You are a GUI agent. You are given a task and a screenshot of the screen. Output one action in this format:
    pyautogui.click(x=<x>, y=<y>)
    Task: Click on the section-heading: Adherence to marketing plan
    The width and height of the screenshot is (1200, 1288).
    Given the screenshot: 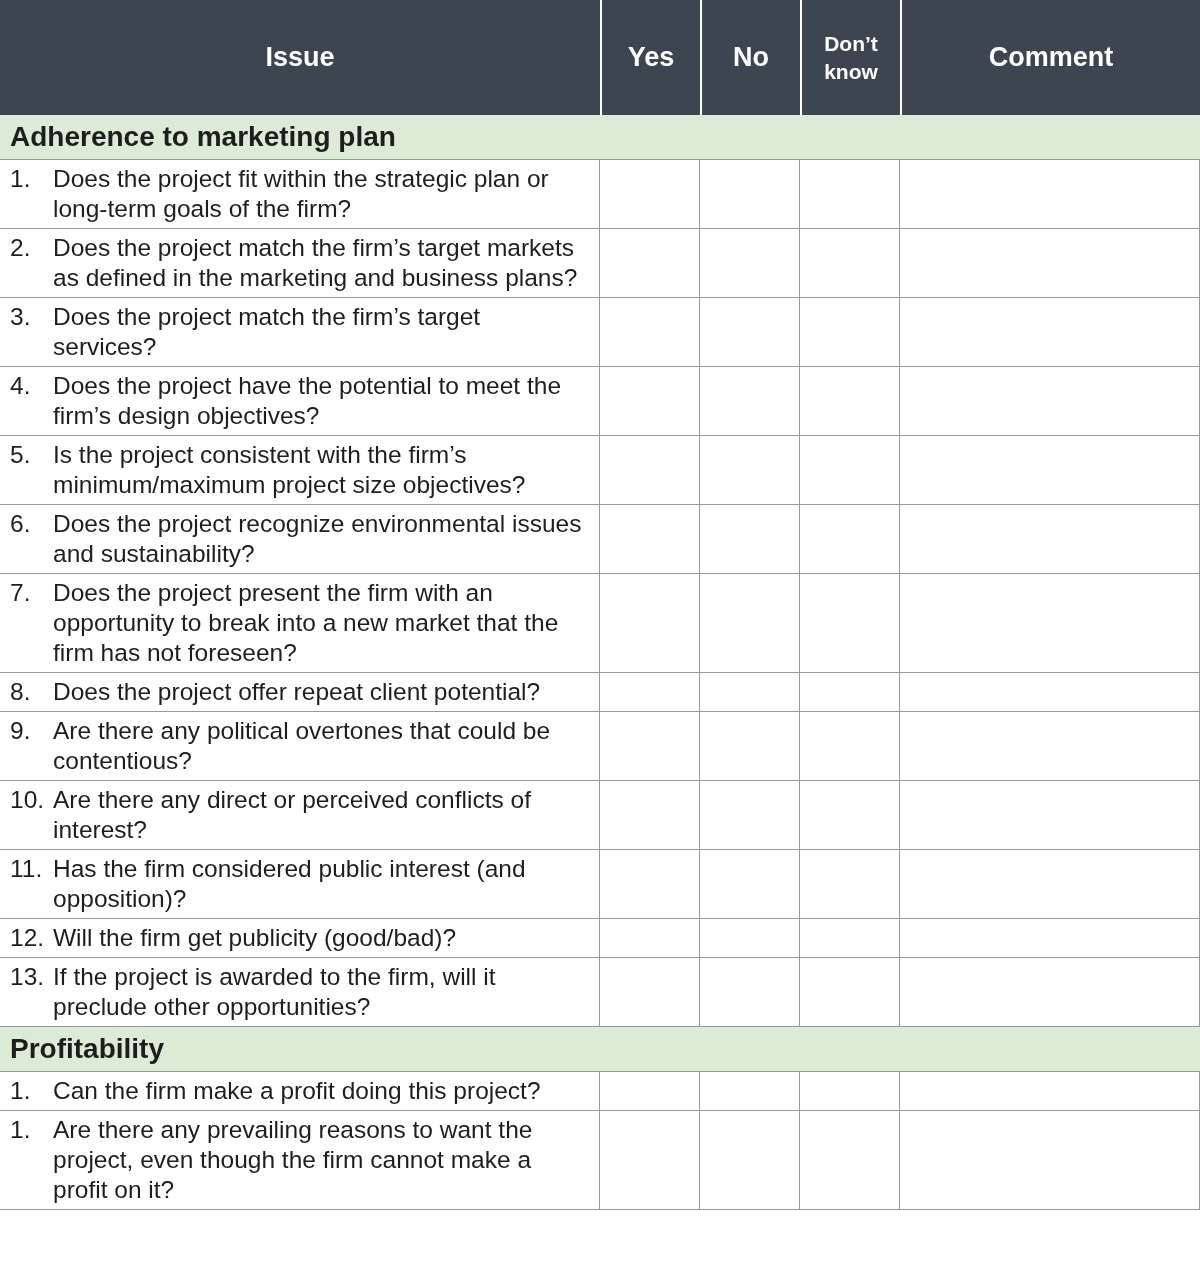 What is the action you would take?
    pyautogui.click(x=600, y=137)
    